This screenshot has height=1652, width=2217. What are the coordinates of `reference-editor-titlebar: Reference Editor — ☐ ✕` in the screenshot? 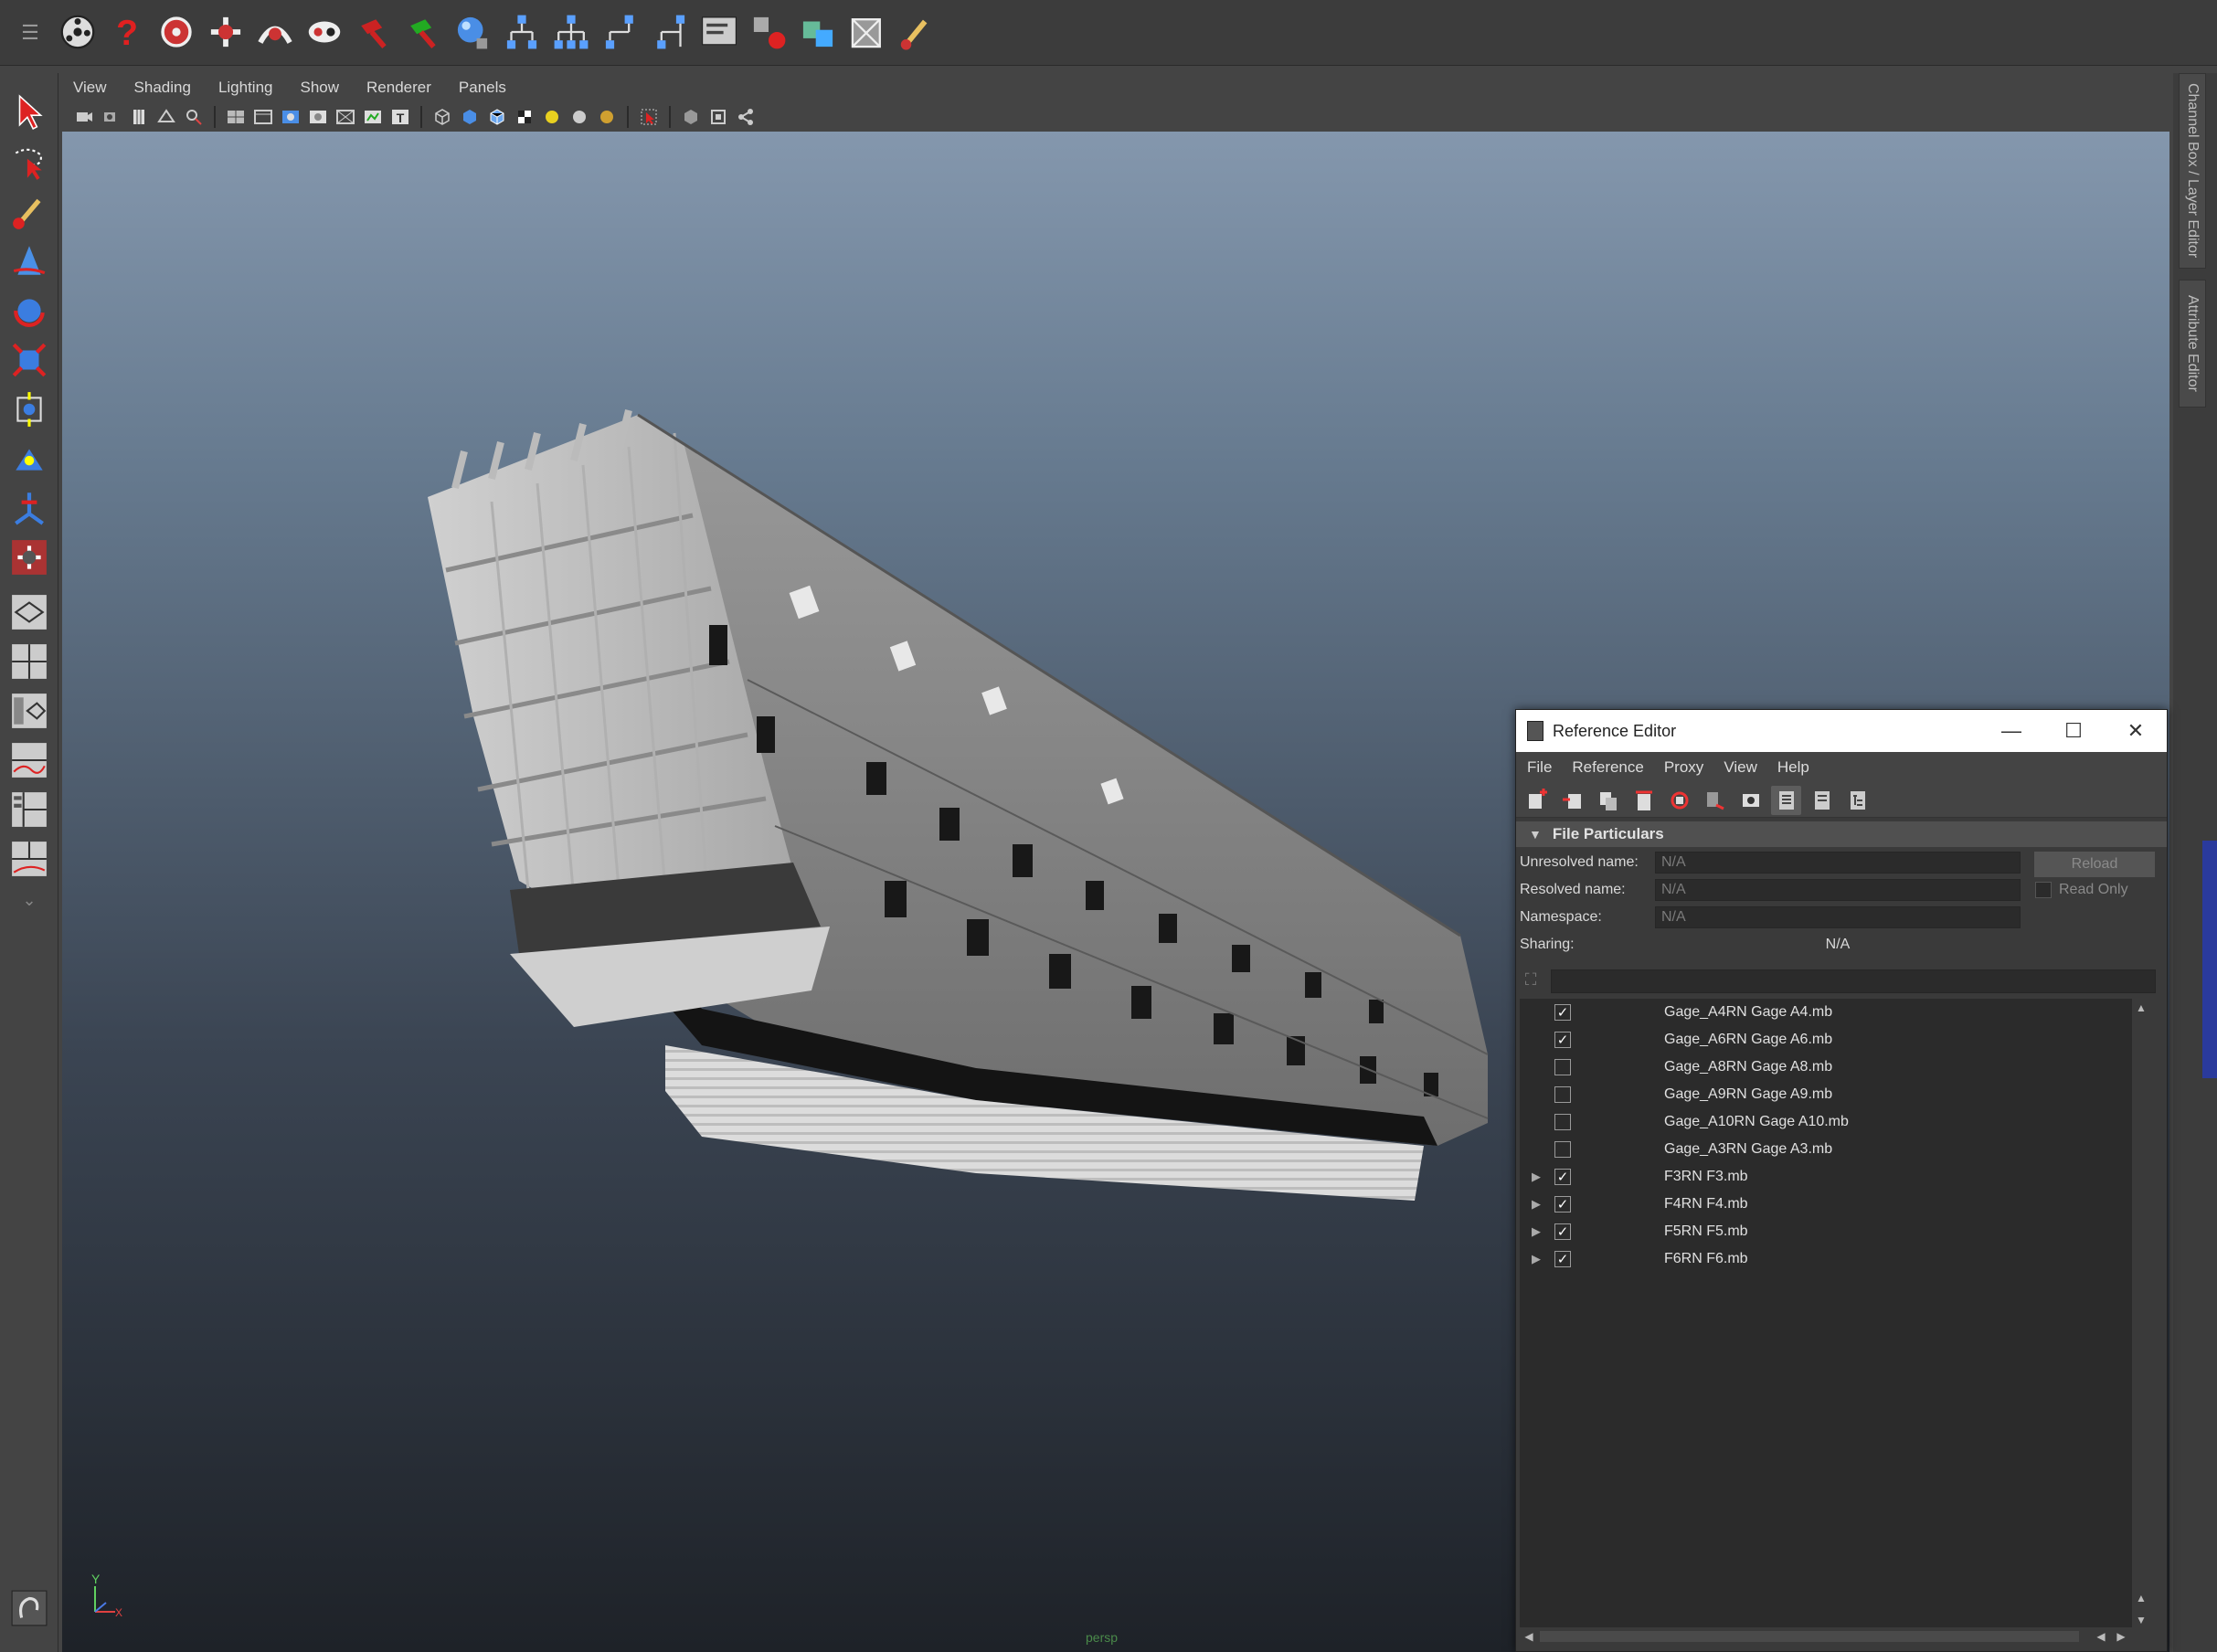 It's located at (1842, 731).